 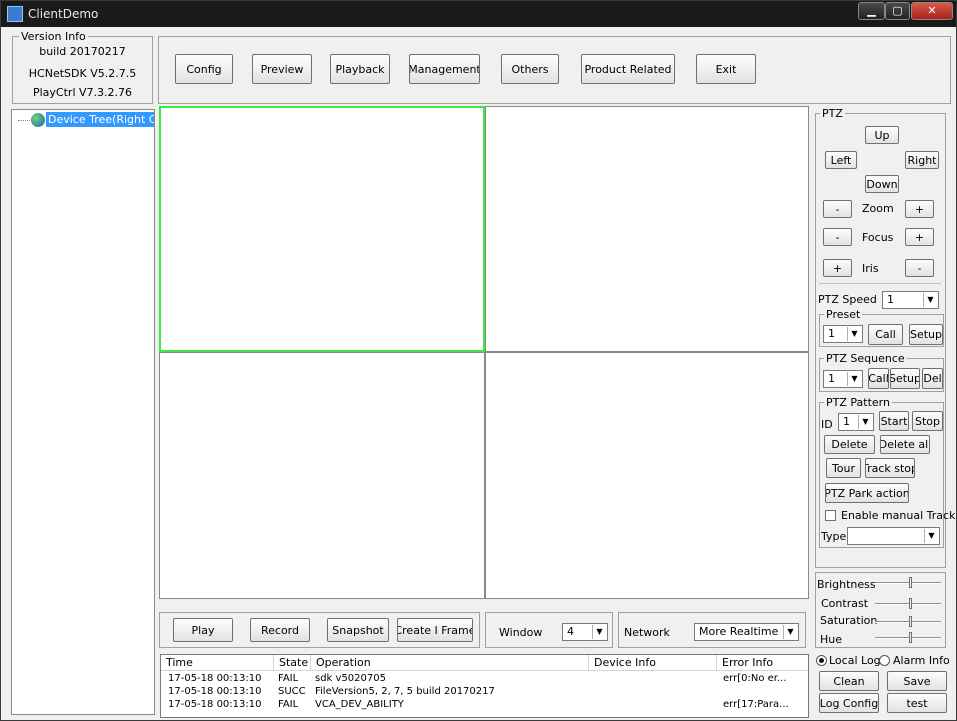 What do you see at coordinates (82, 51) in the screenshot?
I see `build-label: build 20170217` at bounding box center [82, 51].